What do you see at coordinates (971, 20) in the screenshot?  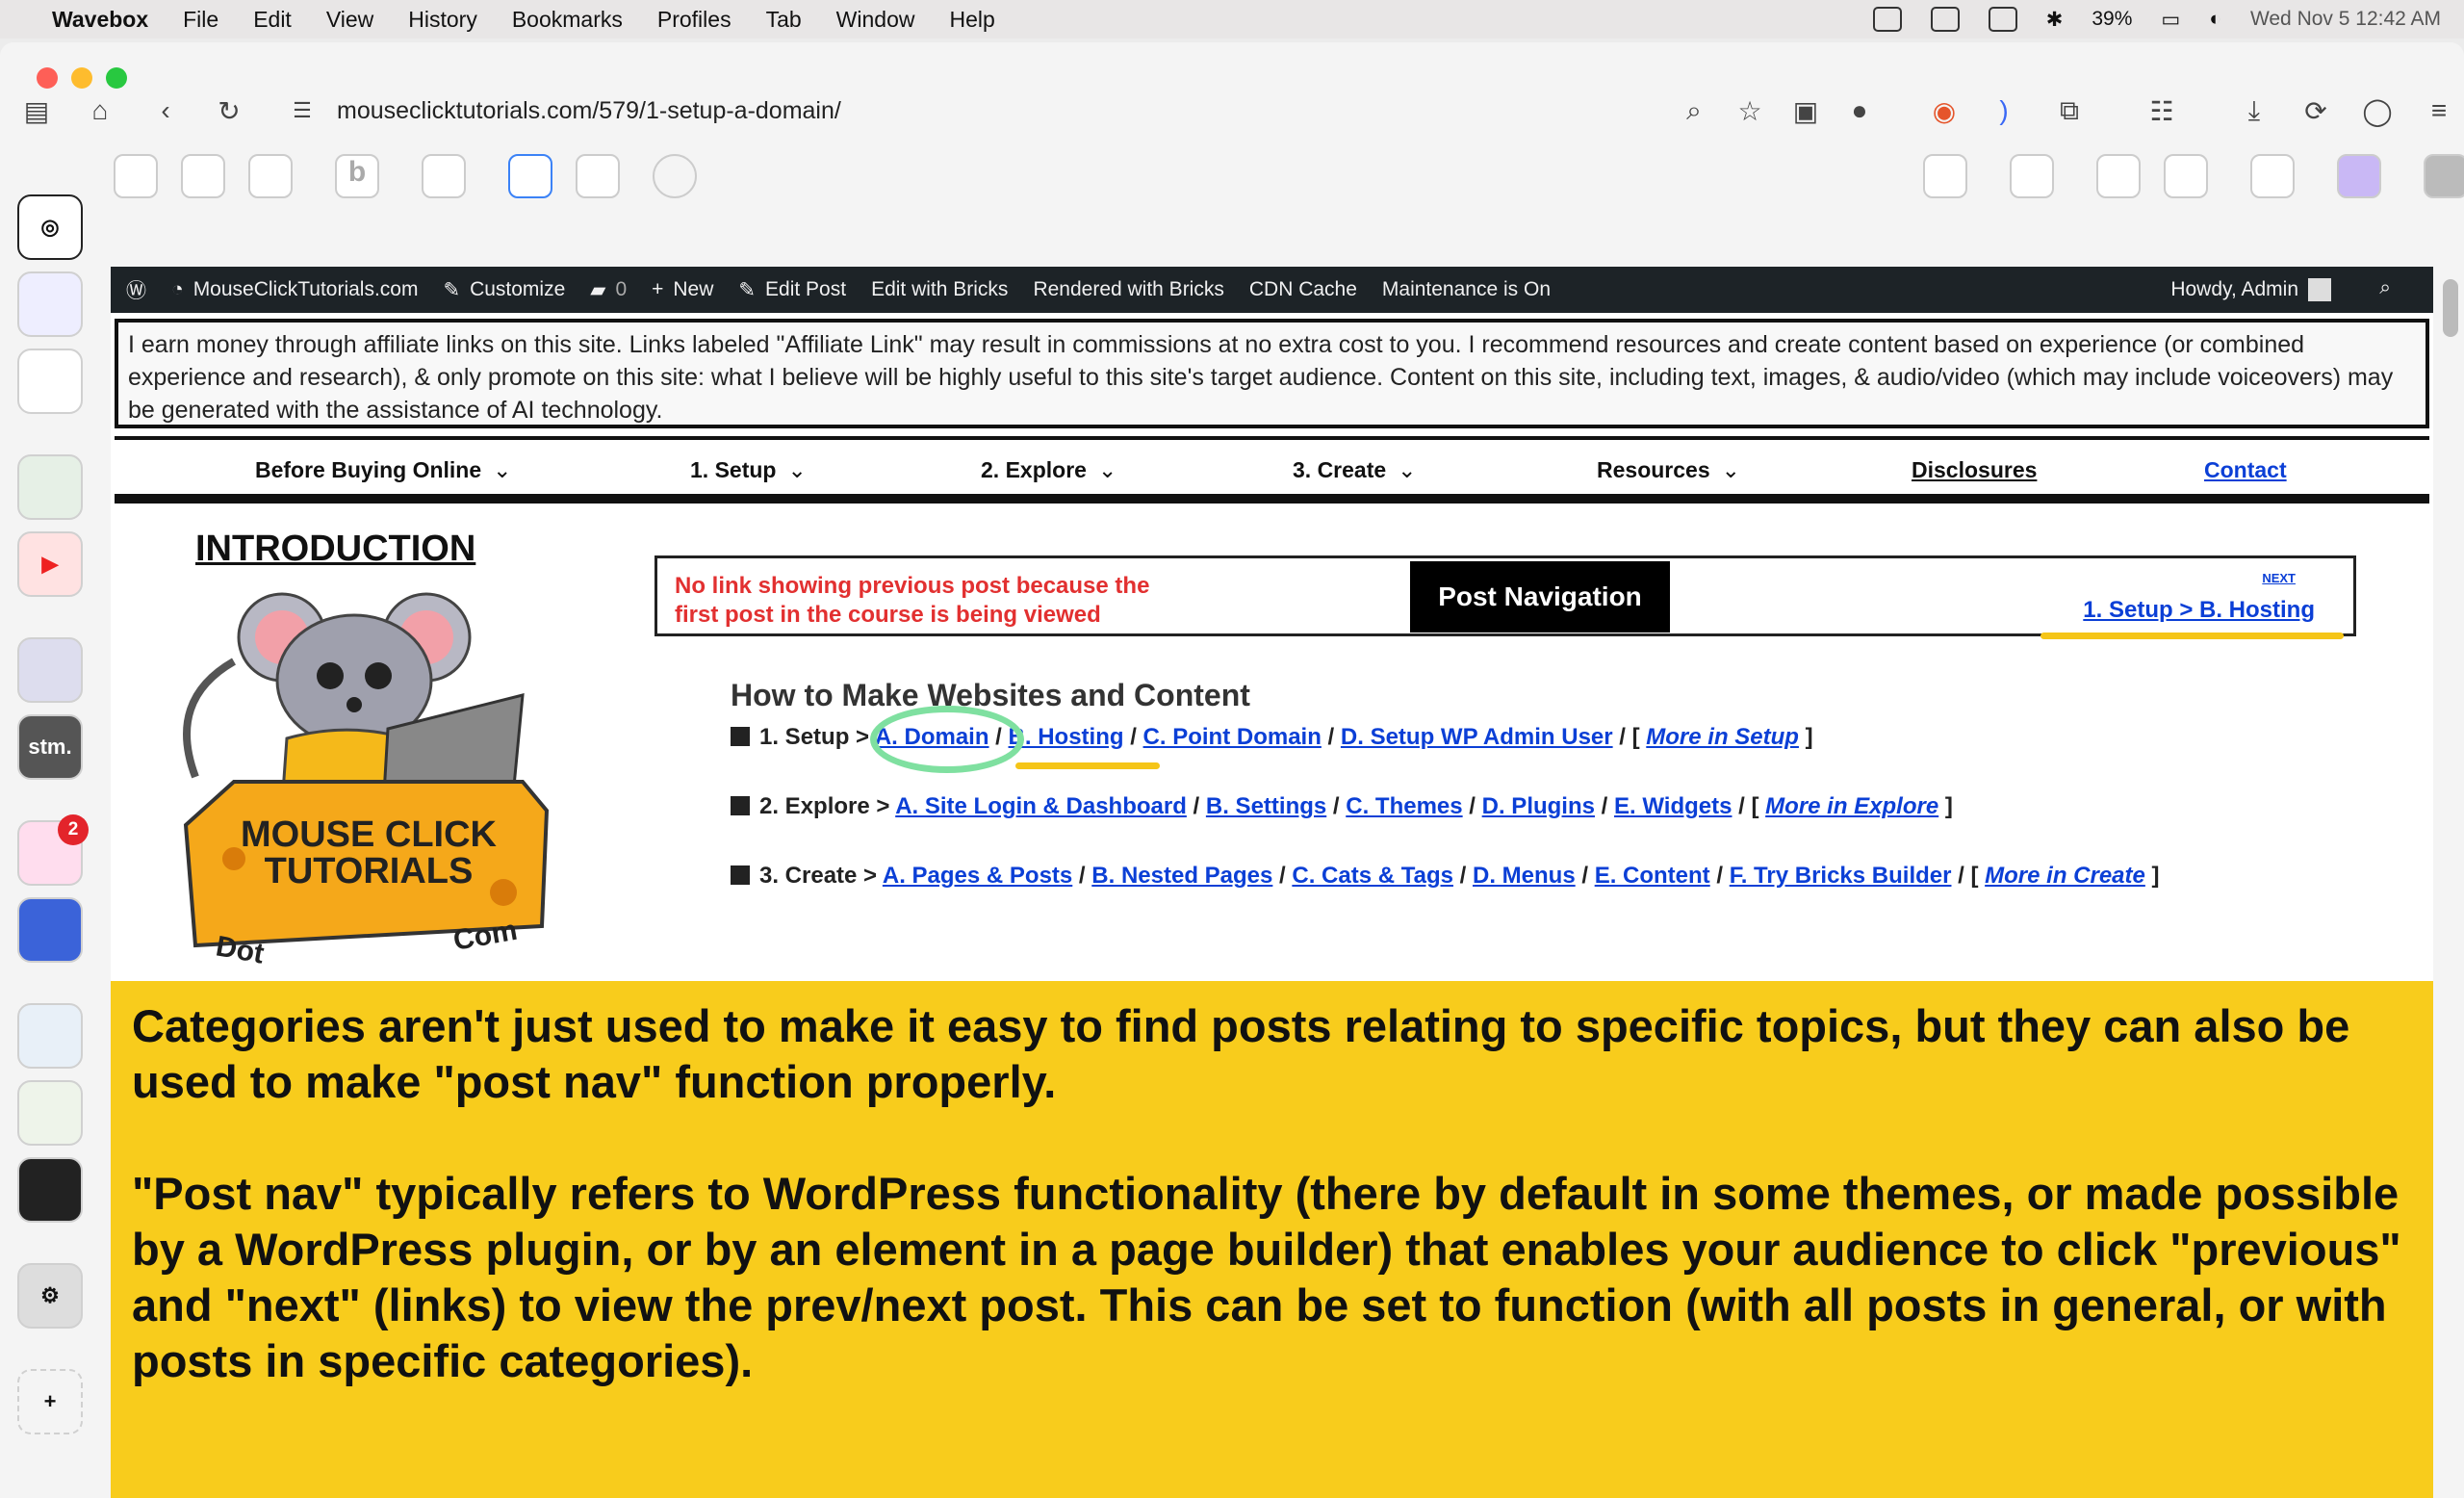 I see `menu-help: Help` at bounding box center [971, 20].